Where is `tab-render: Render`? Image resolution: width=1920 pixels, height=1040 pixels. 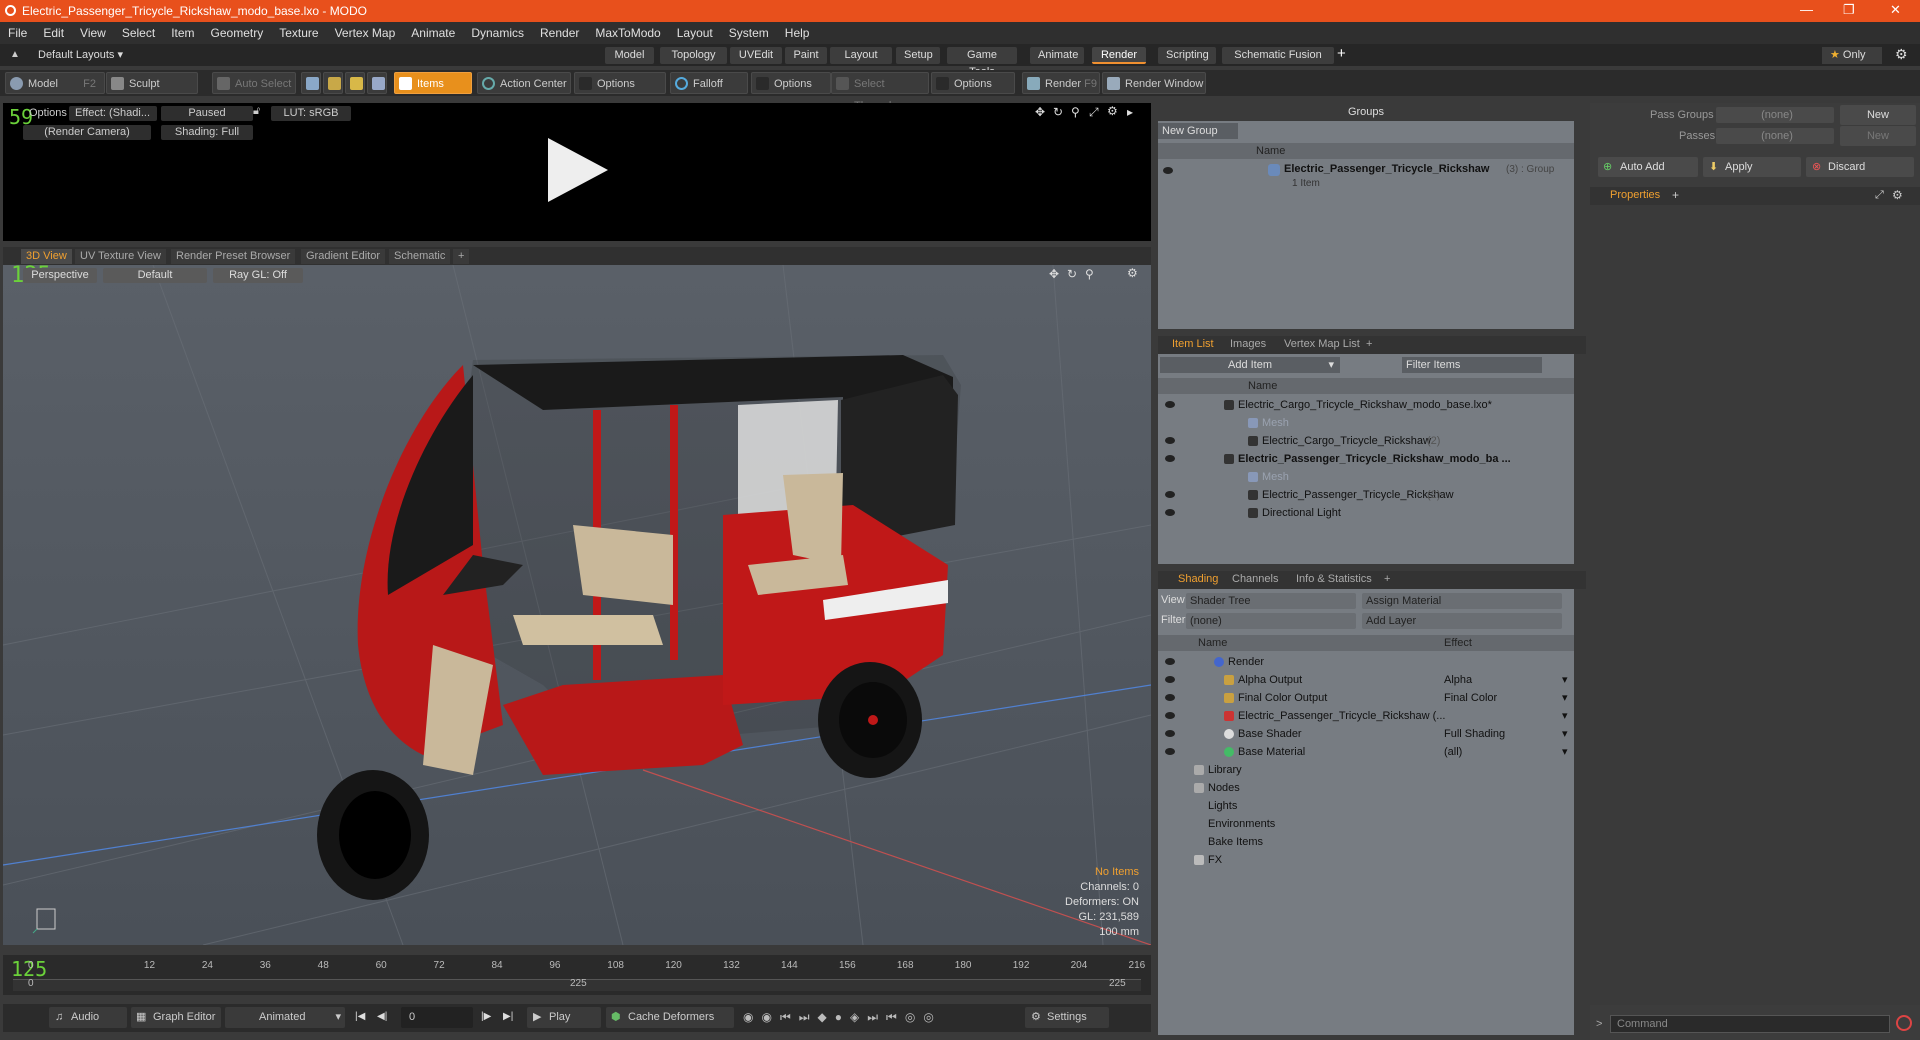 tab-render: Render is located at coordinates (1119, 55).